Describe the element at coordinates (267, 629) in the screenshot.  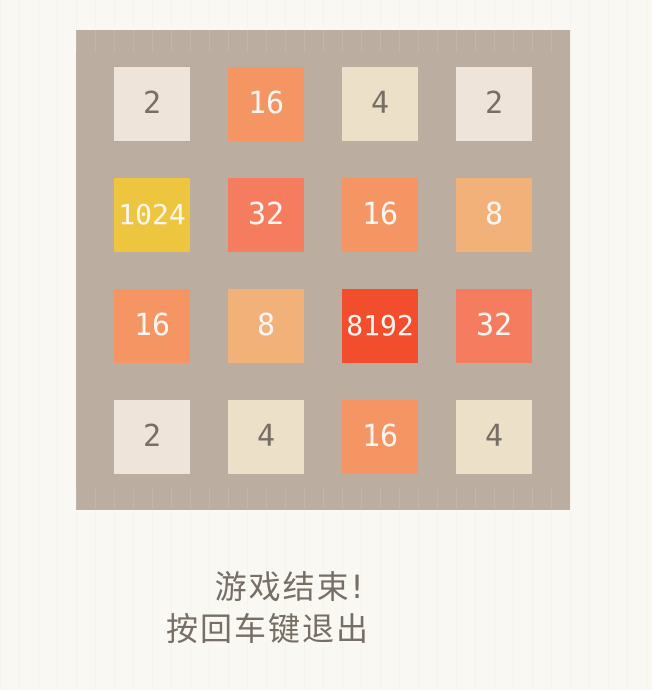
I see `press-enter-to-exit-text: 按回车键退出` at that location.